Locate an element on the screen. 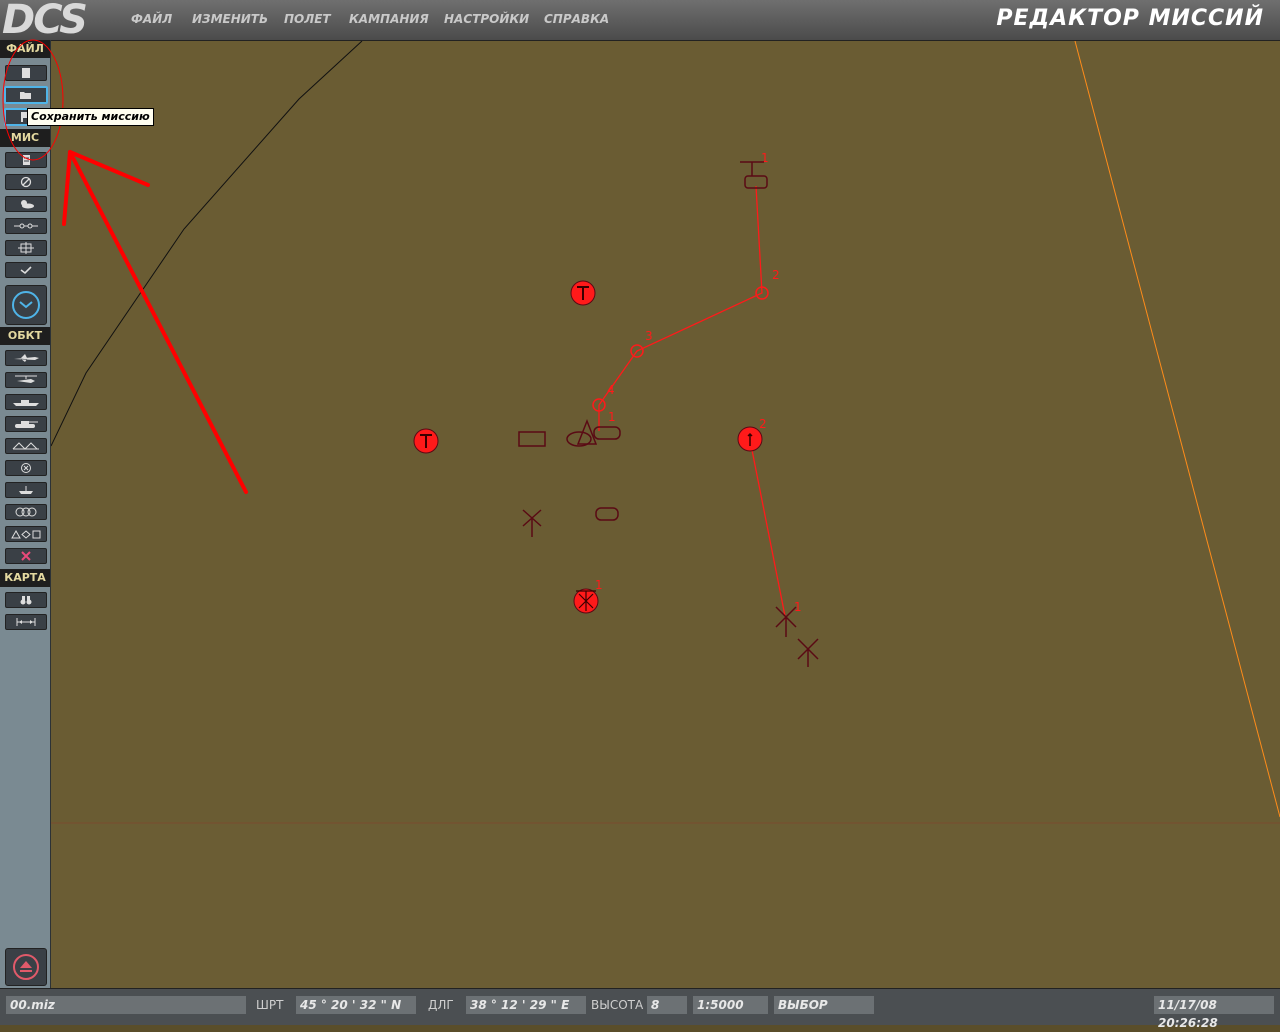  latitude-value: 45 ° 20 ' 32 " N is located at coordinates (356, 1005).